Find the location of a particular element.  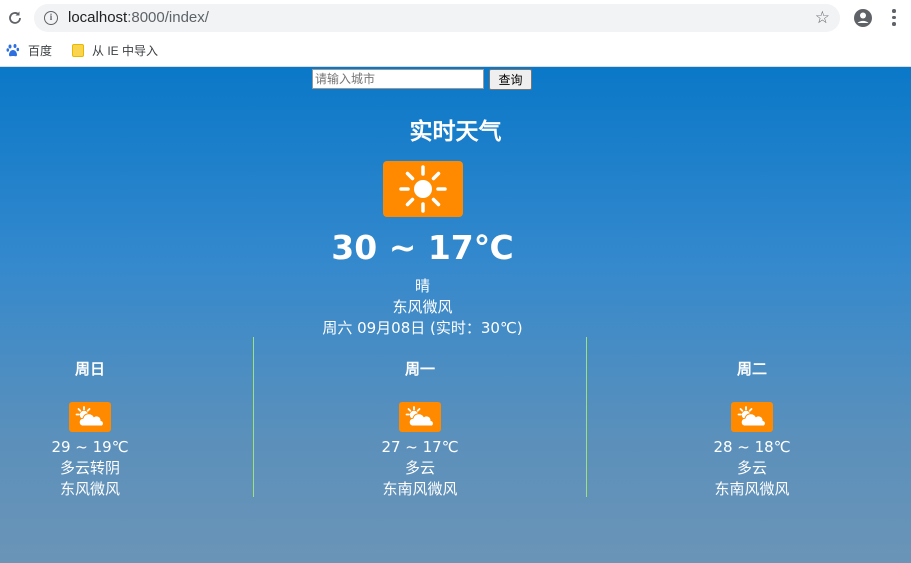

current-condition: 晴 is located at coordinates (422, 286).